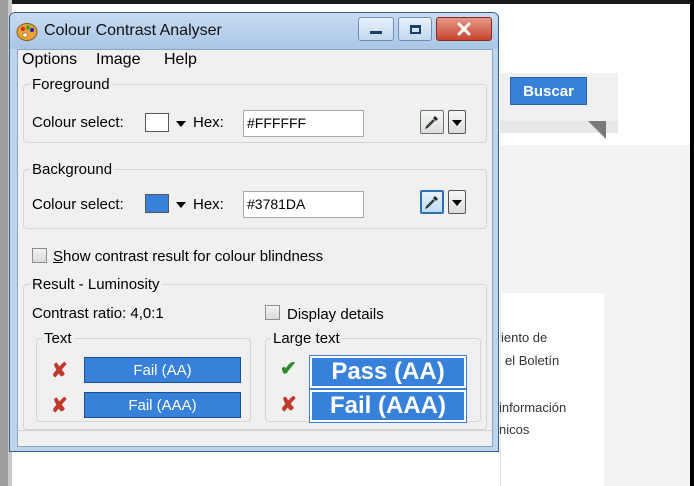 This screenshot has width=694, height=486. What do you see at coordinates (254, 31) in the screenshot?
I see `window-titlebar: Colour Contrast Analyser` at bounding box center [254, 31].